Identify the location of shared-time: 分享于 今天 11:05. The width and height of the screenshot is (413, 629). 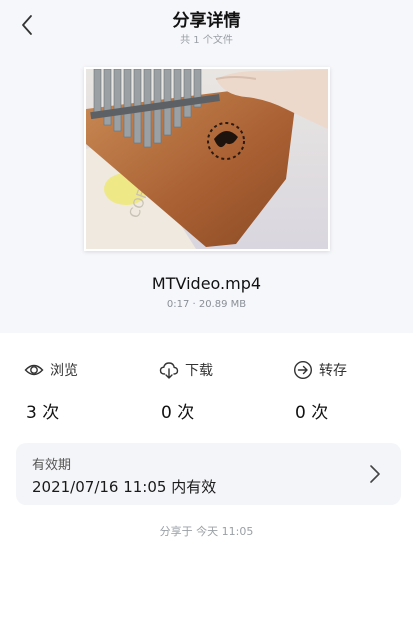
(206, 531).